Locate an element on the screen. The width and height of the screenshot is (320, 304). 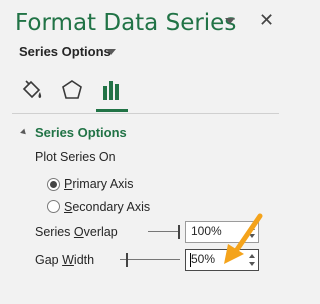
bar-chart-icon is located at coordinates (111, 90).